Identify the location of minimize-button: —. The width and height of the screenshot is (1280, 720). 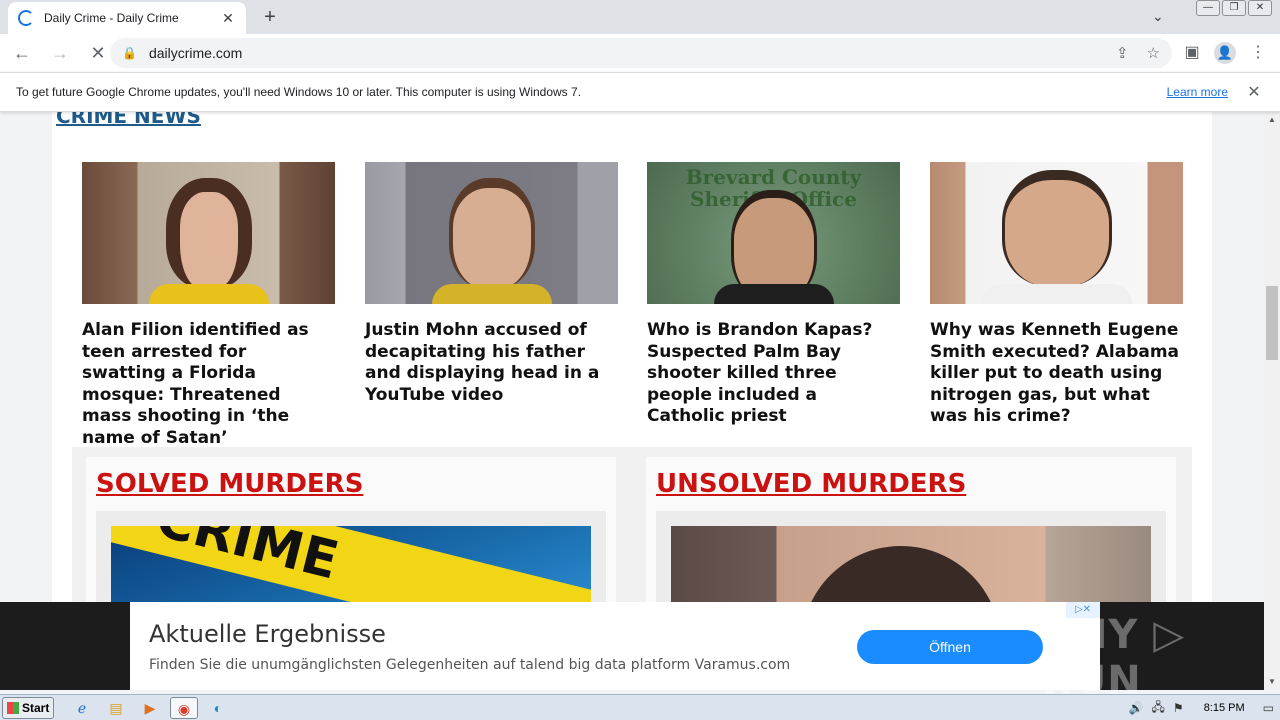
(1208, 8).